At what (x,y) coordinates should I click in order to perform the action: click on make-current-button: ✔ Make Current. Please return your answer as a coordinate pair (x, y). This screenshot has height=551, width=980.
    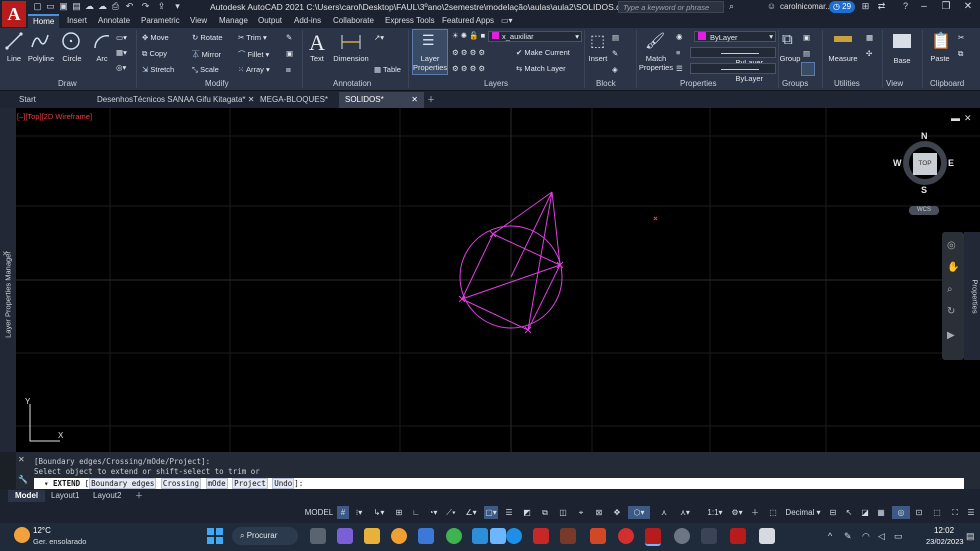
    Looking at the image, I should click on (543, 52).